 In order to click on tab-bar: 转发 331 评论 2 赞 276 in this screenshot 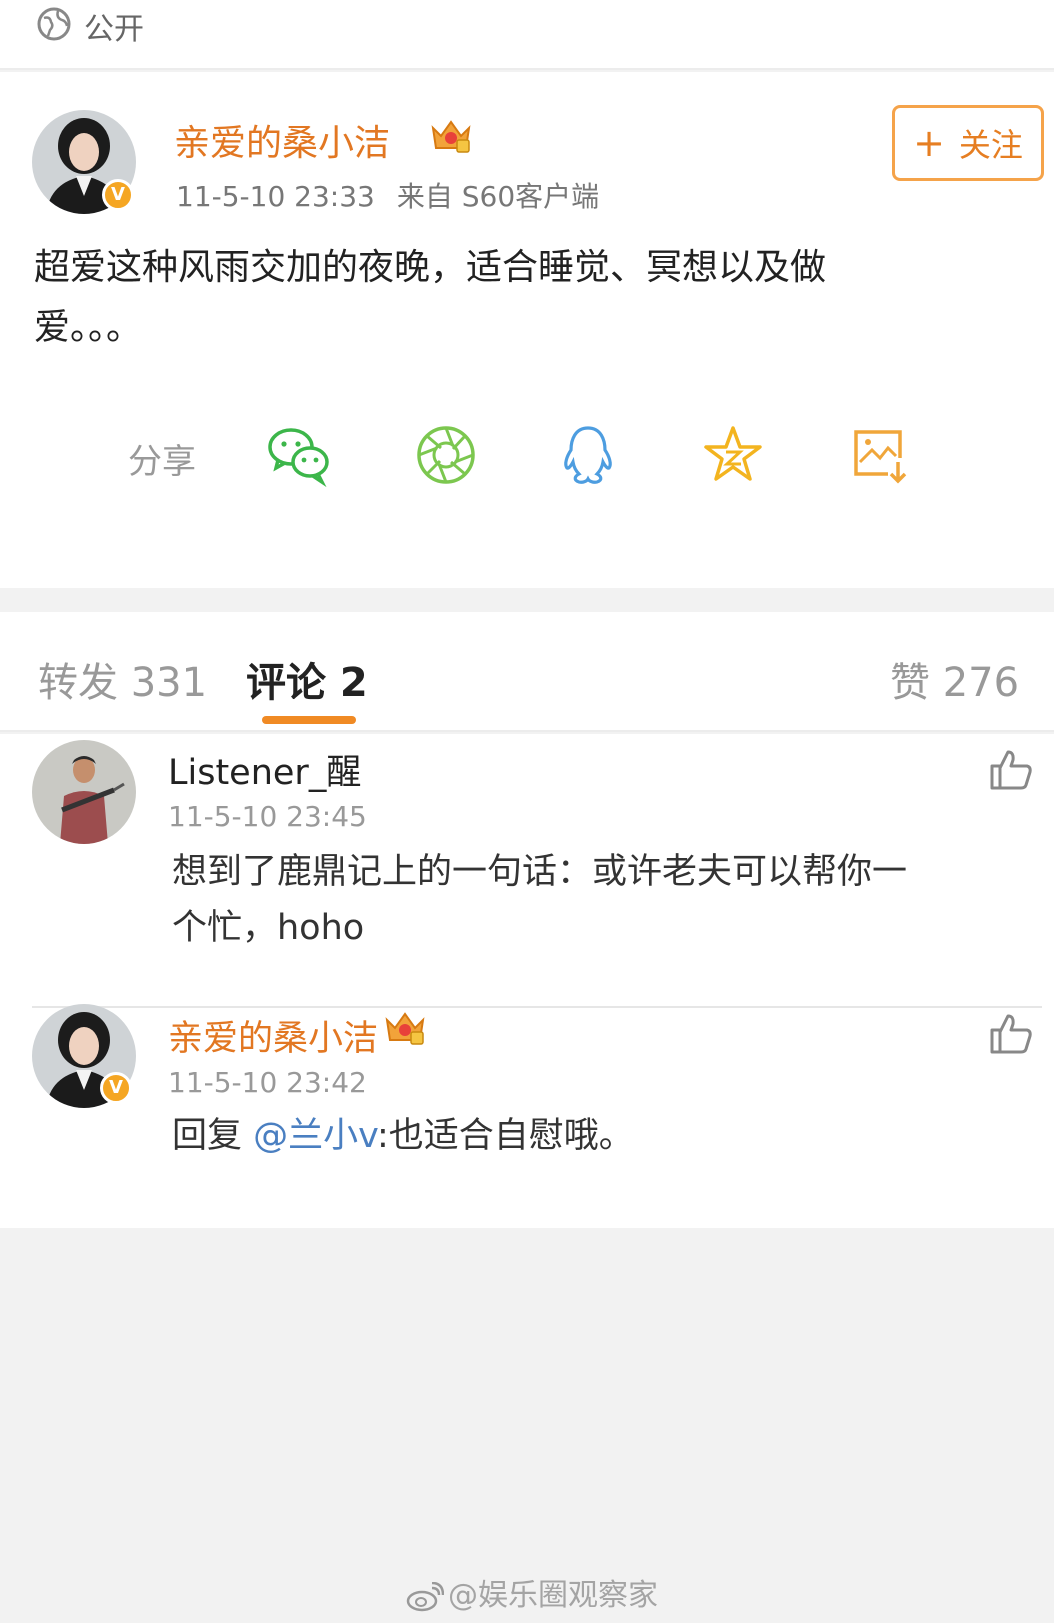, I will do `click(527, 672)`.